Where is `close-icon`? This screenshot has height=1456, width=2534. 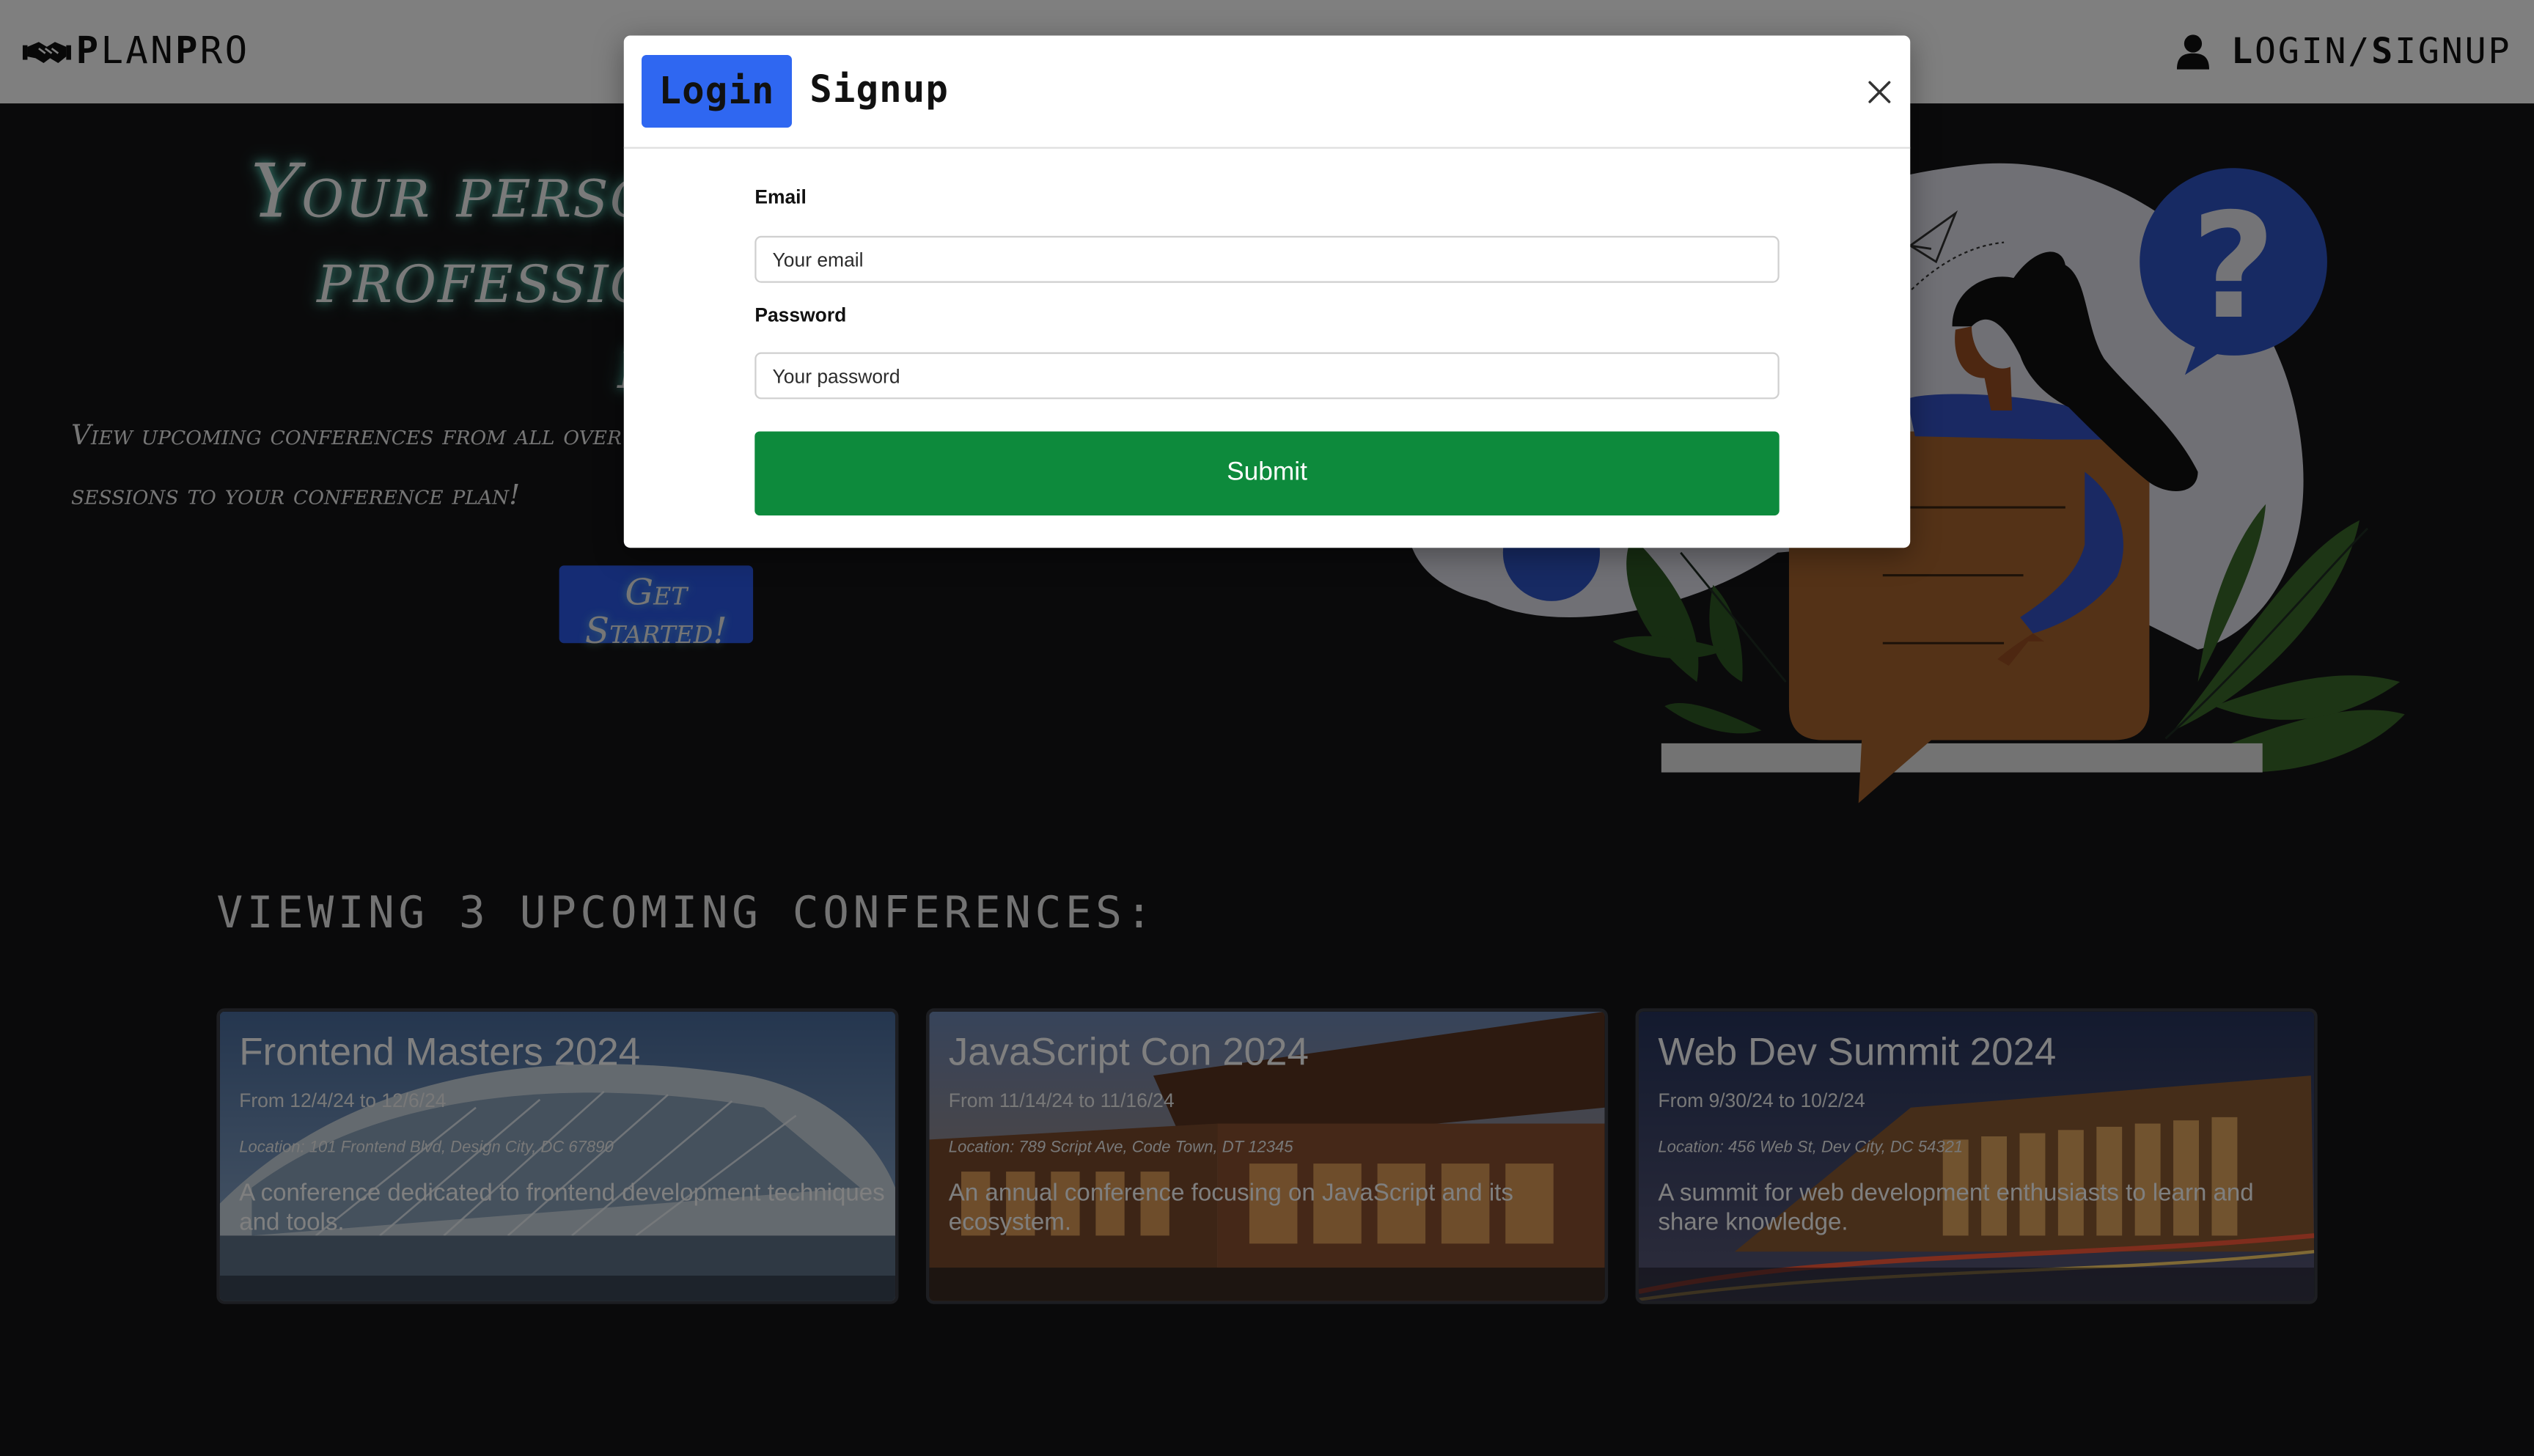
close-icon is located at coordinates (1879, 92).